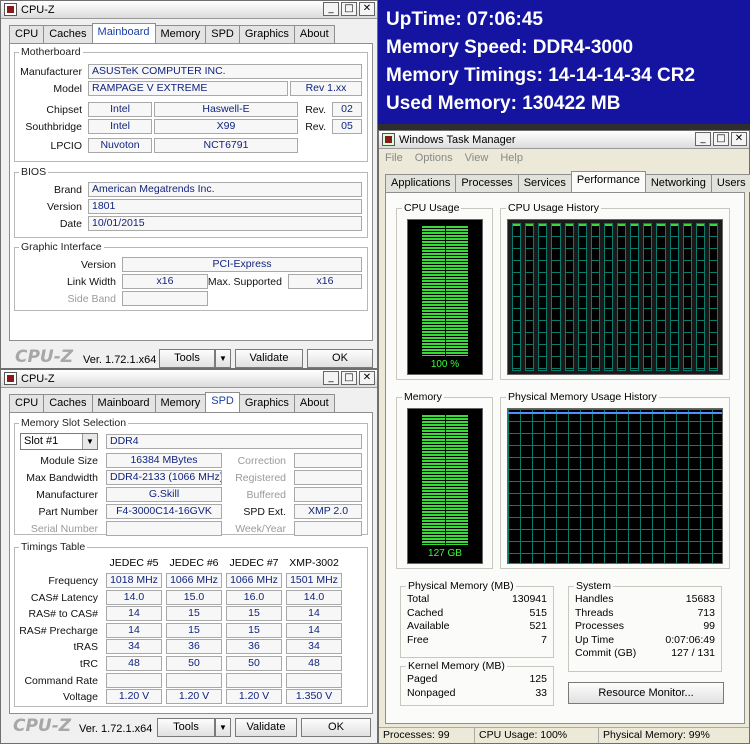  What do you see at coordinates (730, 183) in the screenshot?
I see `tab-users: Users` at bounding box center [730, 183].